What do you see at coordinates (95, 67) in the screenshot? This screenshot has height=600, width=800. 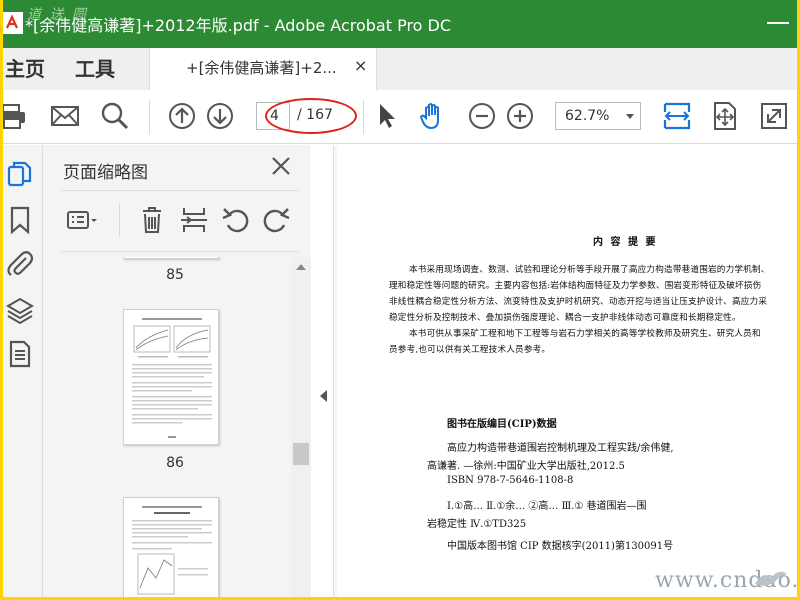 I see `tab-tools: 工具` at bounding box center [95, 67].